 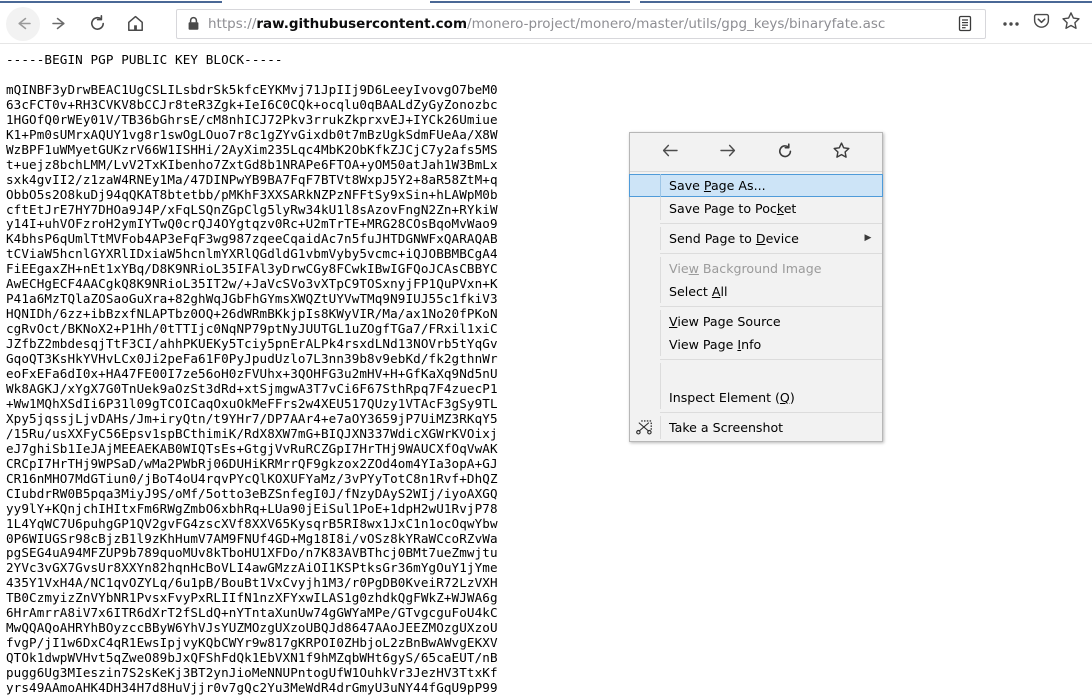 What do you see at coordinates (232, 23) in the screenshot?
I see `url-scheme: https://` at bounding box center [232, 23].